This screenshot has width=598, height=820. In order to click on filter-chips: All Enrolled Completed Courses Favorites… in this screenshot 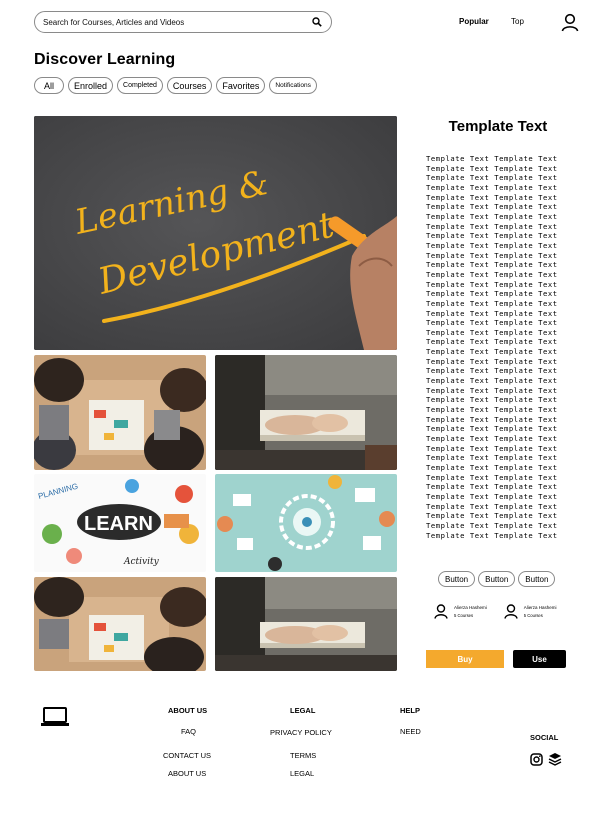, I will do `click(175, 85)`.